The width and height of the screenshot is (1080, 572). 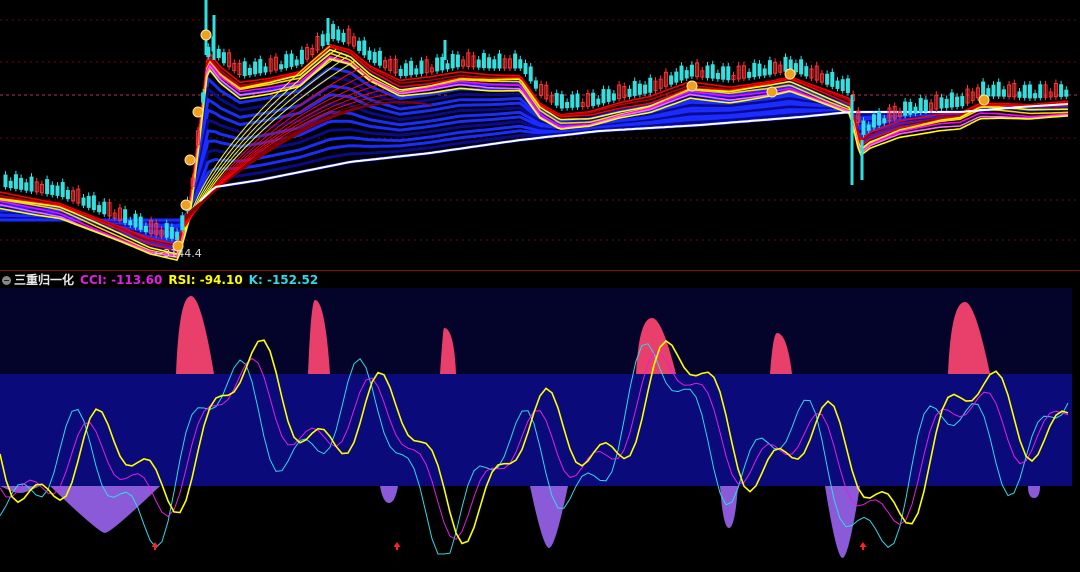 What do you see at coordinates (536, 331) in the screenshot?
I see `overbought-zone` at bounding box center [536, 331].